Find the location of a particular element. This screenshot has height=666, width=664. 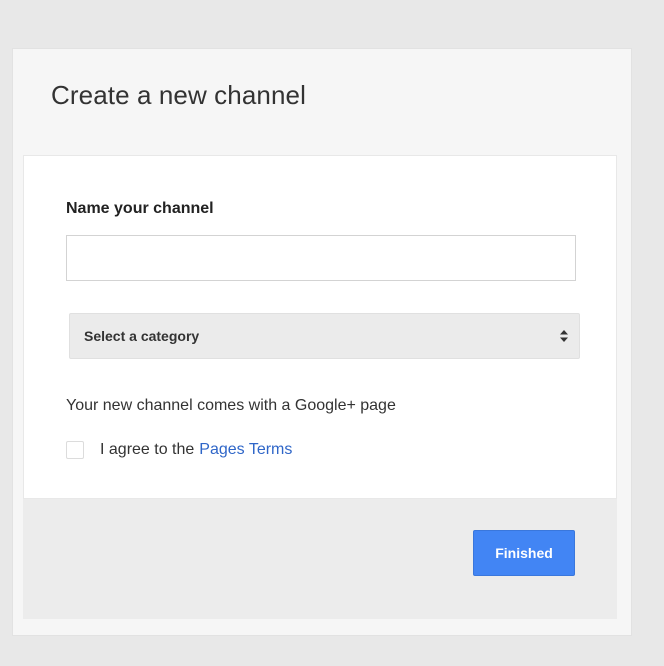

agree-terms-checkbox is located at coordinates (75, 450).